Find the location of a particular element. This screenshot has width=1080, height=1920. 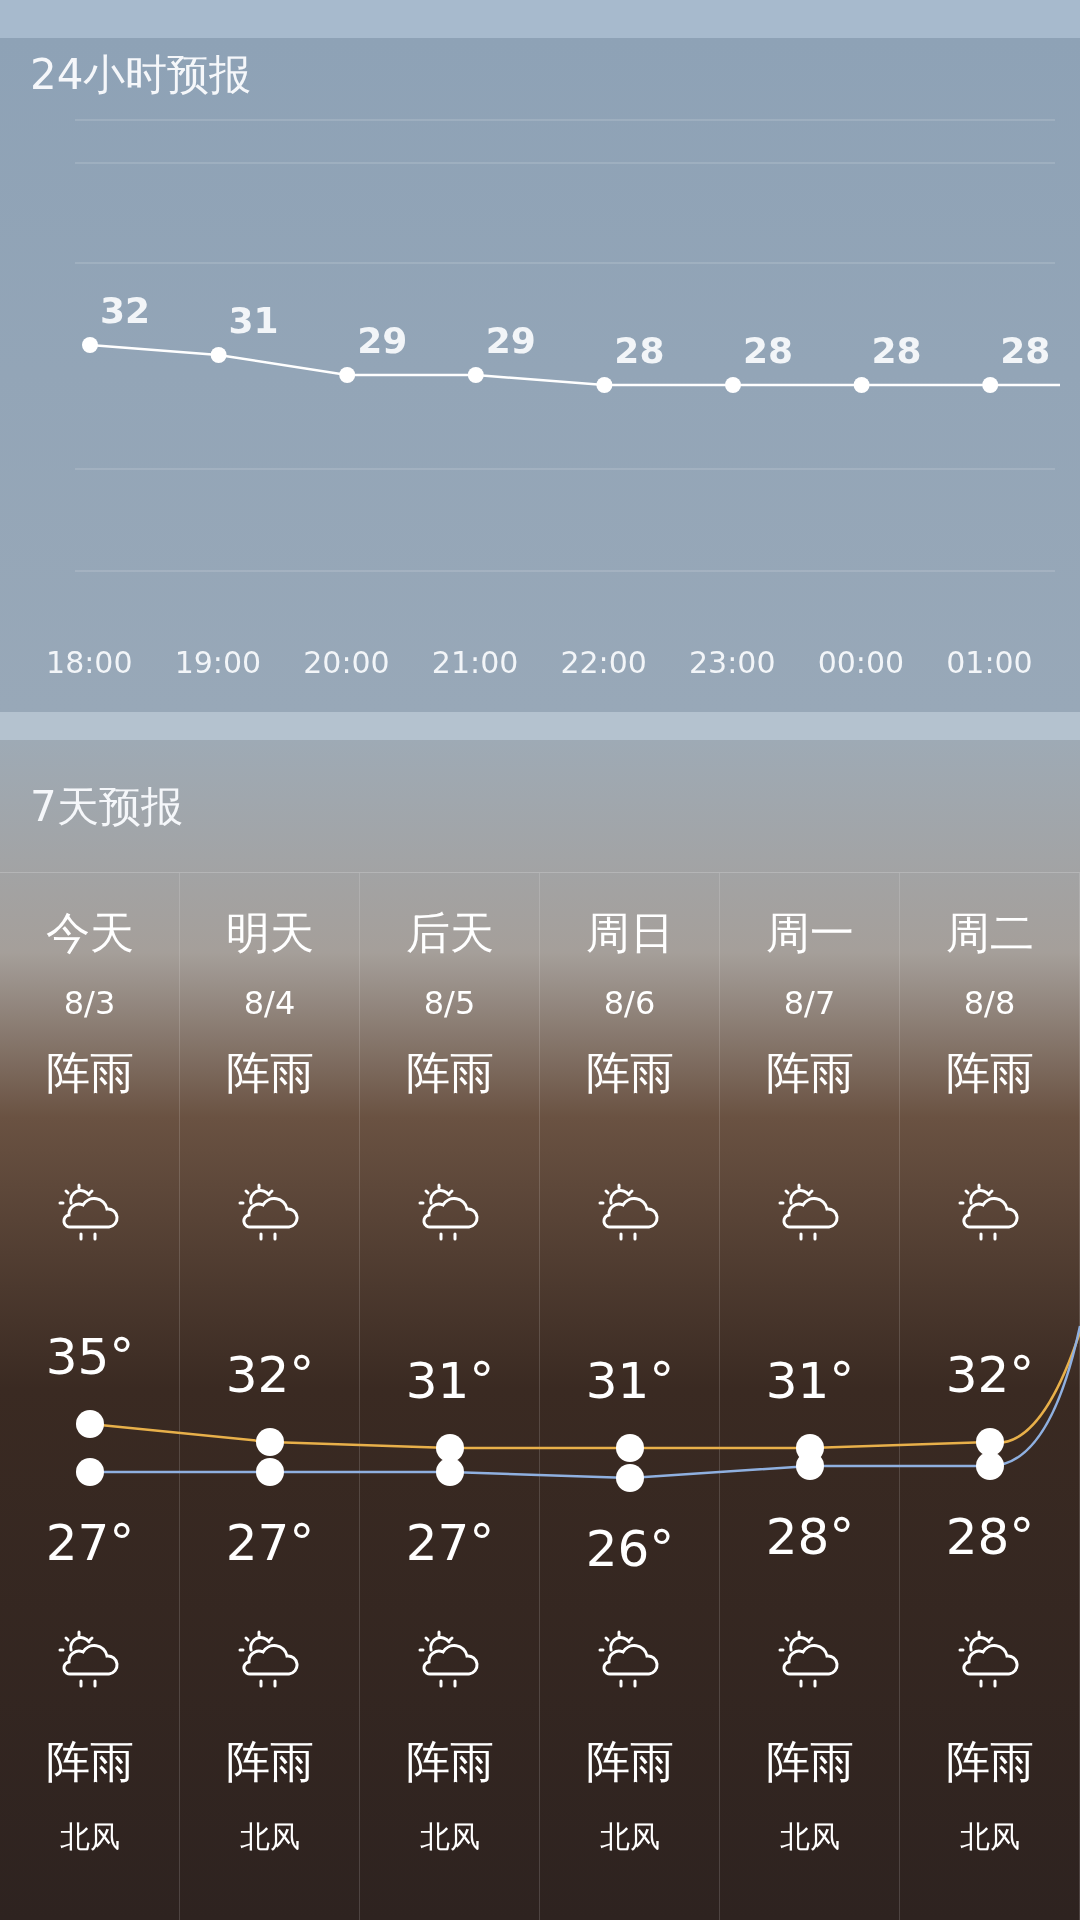

temperature-label: 31 is located at coordinates (253, 320).